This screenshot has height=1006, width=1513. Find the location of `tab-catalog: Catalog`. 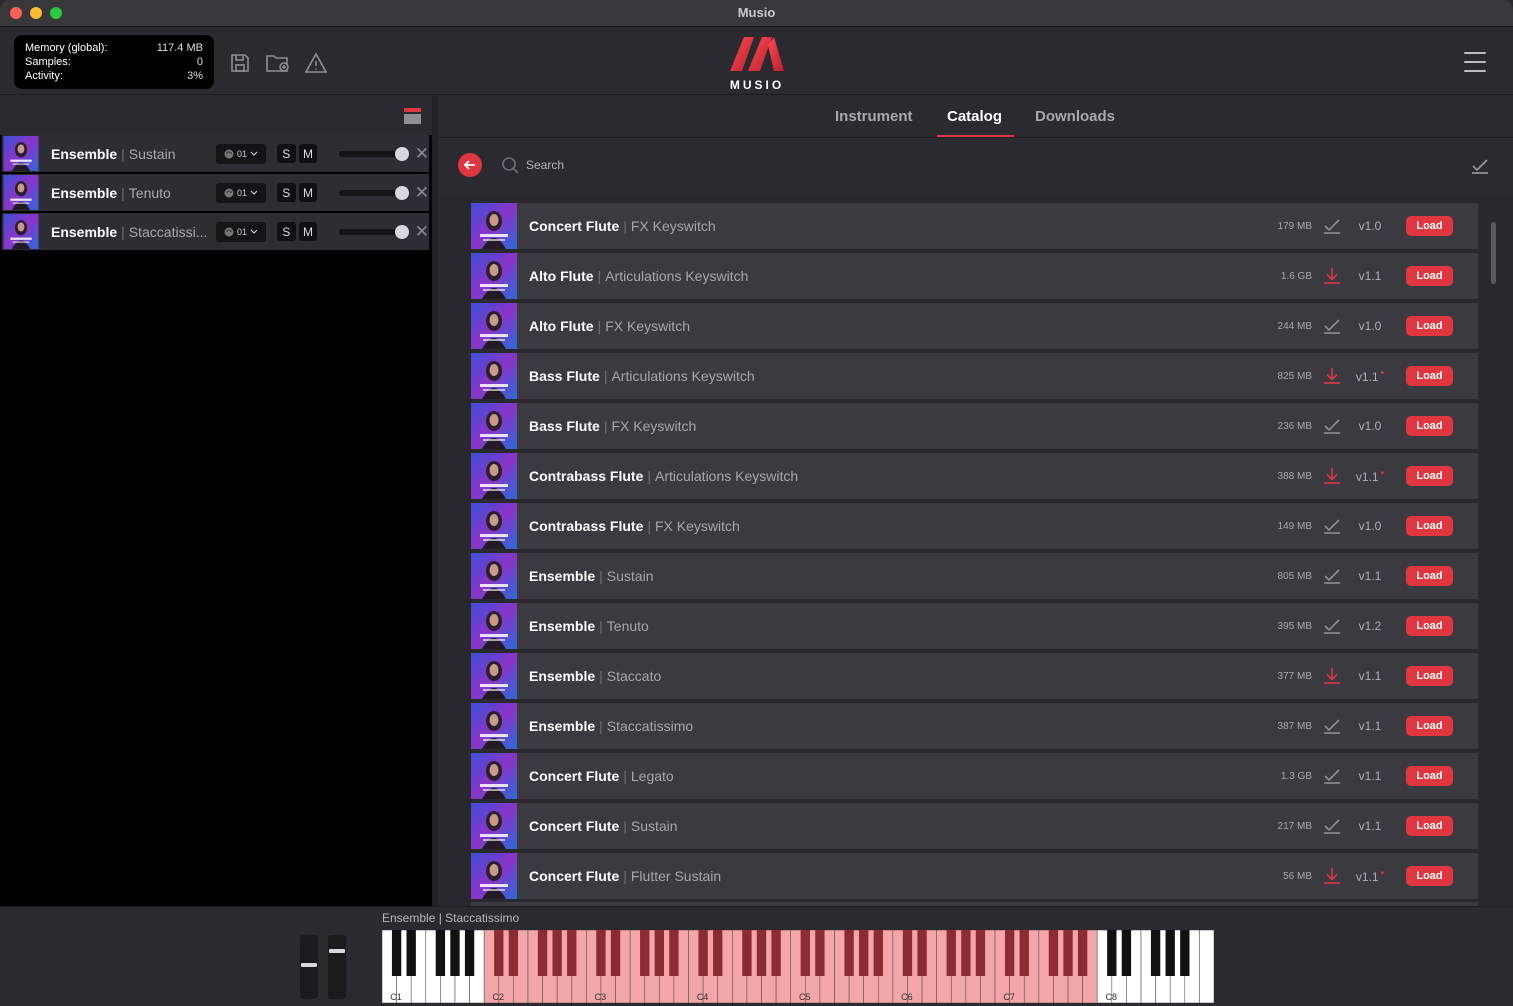

tab-catalog: Catalog is located at coordinates (975, 122).